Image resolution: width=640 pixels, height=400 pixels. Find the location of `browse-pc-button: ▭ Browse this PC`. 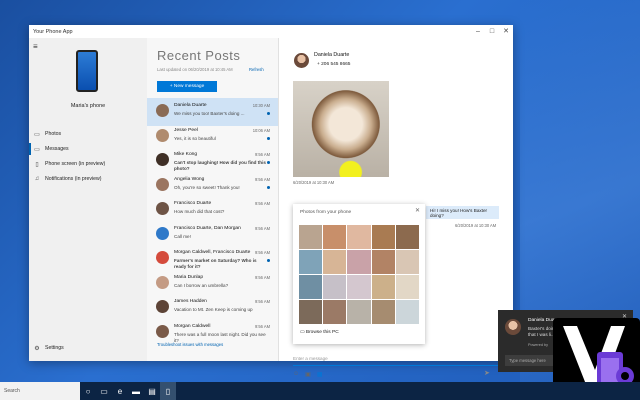

browse-pc-button: ▭ Browse this PC is located at coordinates (319, 332).